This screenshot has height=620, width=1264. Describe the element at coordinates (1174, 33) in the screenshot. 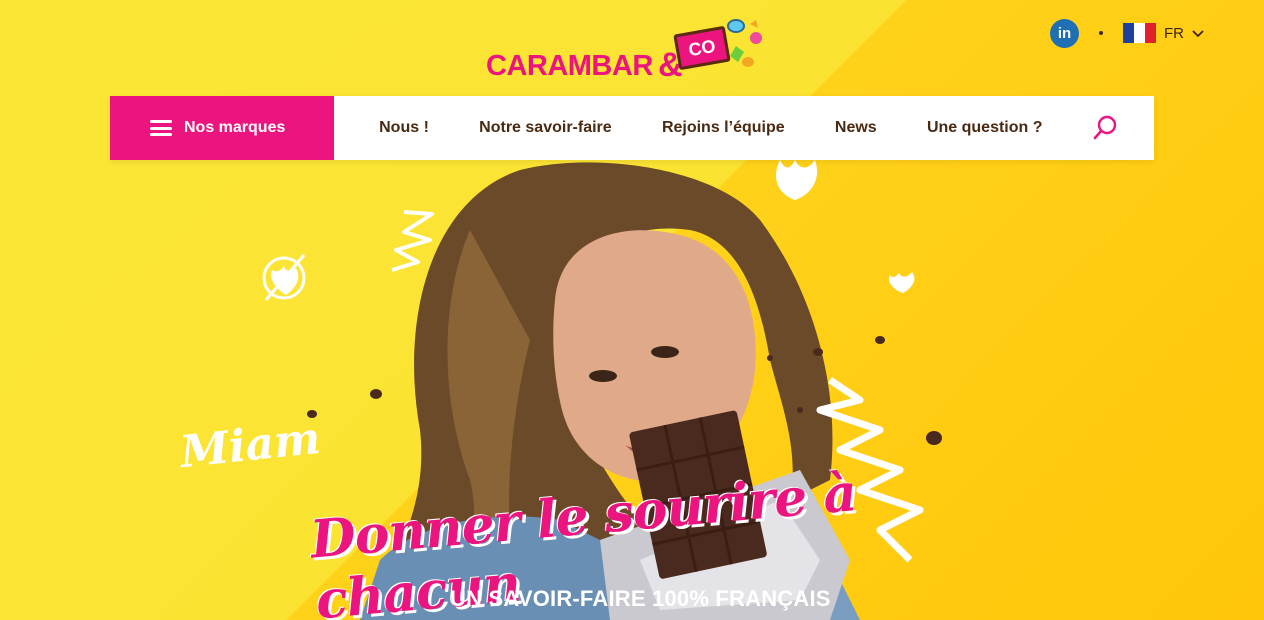

I see `language-label: FR` at that location.